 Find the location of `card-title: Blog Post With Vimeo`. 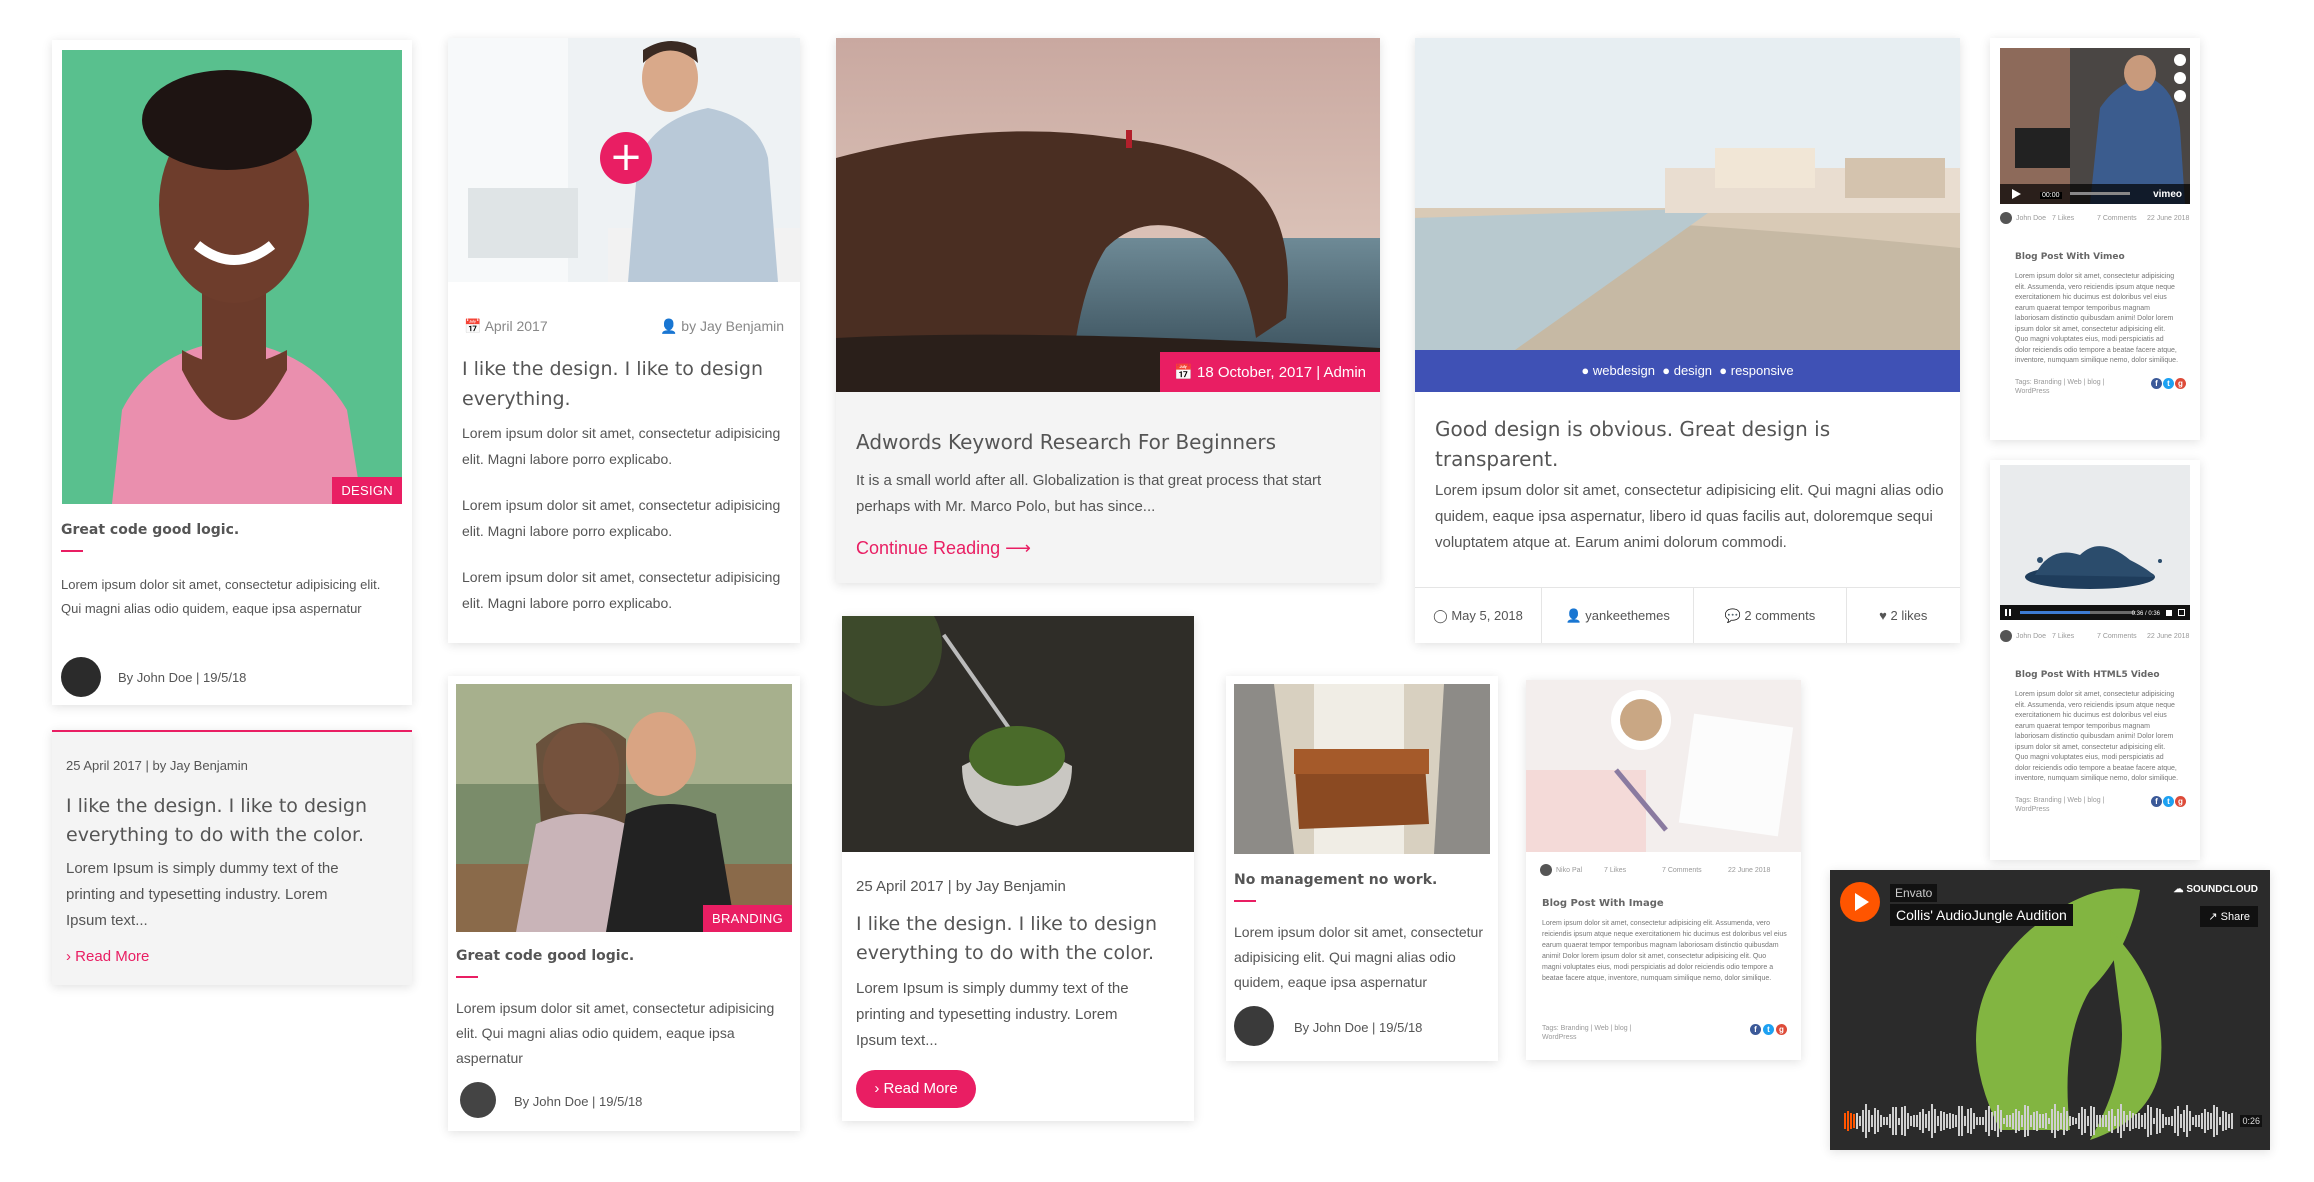

card-title: Blog Post With Vimeo is located at coordinates (2070, 257).